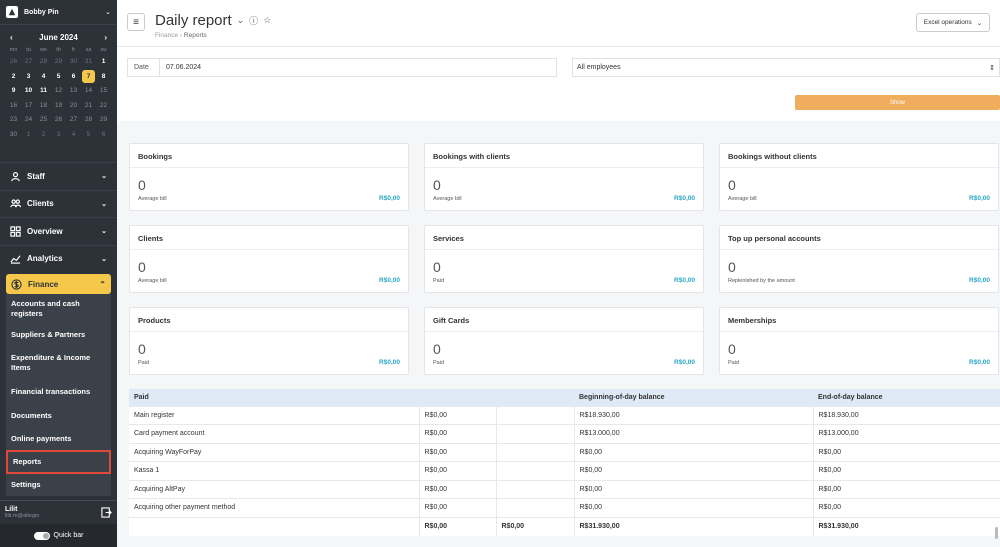 The width and height of the screenshot is (1000, 547). I want to click on submenu-accounts: Accounts and cash registers, so click(58, 309).